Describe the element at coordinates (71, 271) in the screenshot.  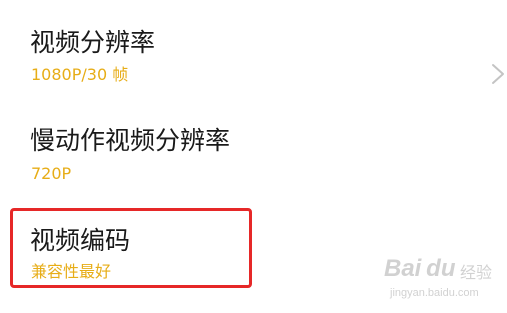
I see `setting-value: 兼容性最好` at that location.